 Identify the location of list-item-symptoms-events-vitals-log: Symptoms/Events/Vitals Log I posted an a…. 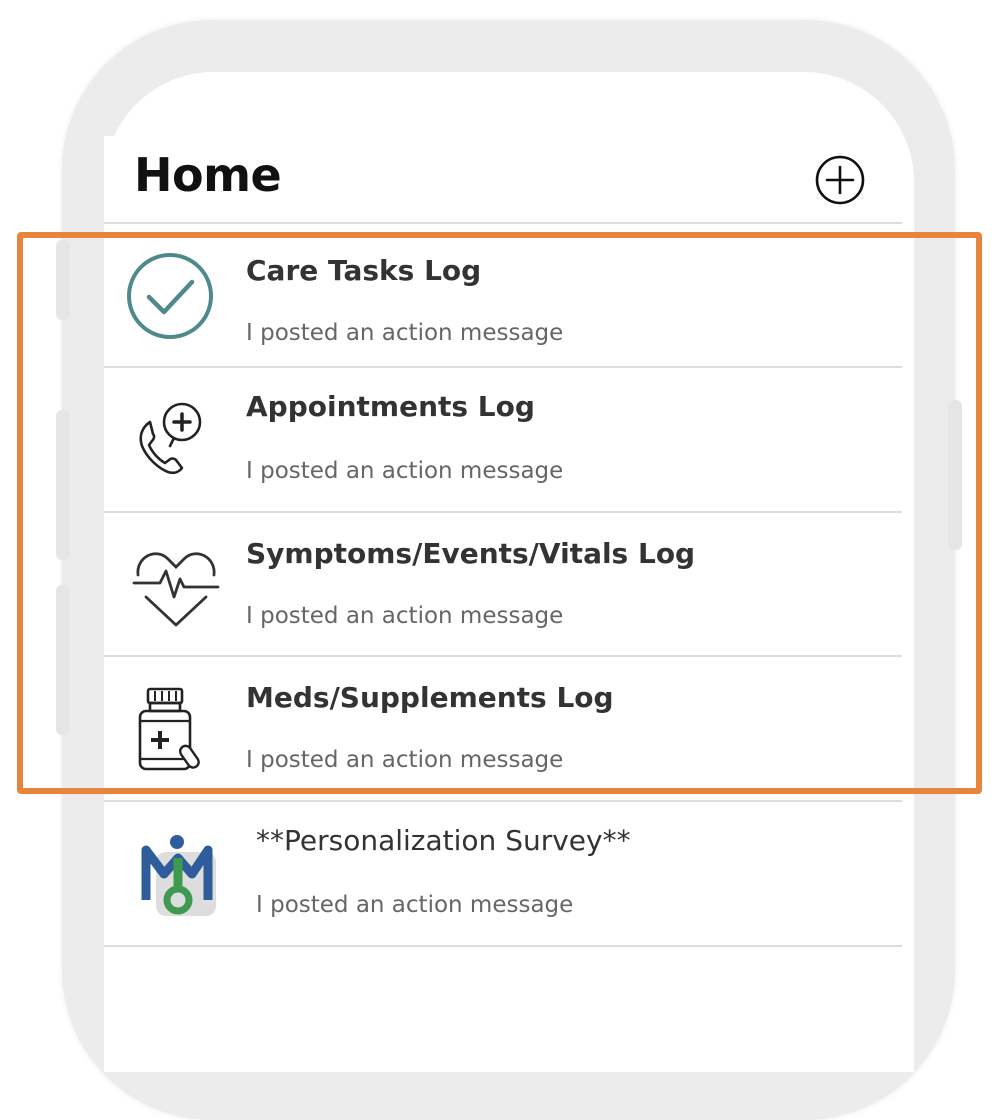
(503, 585).